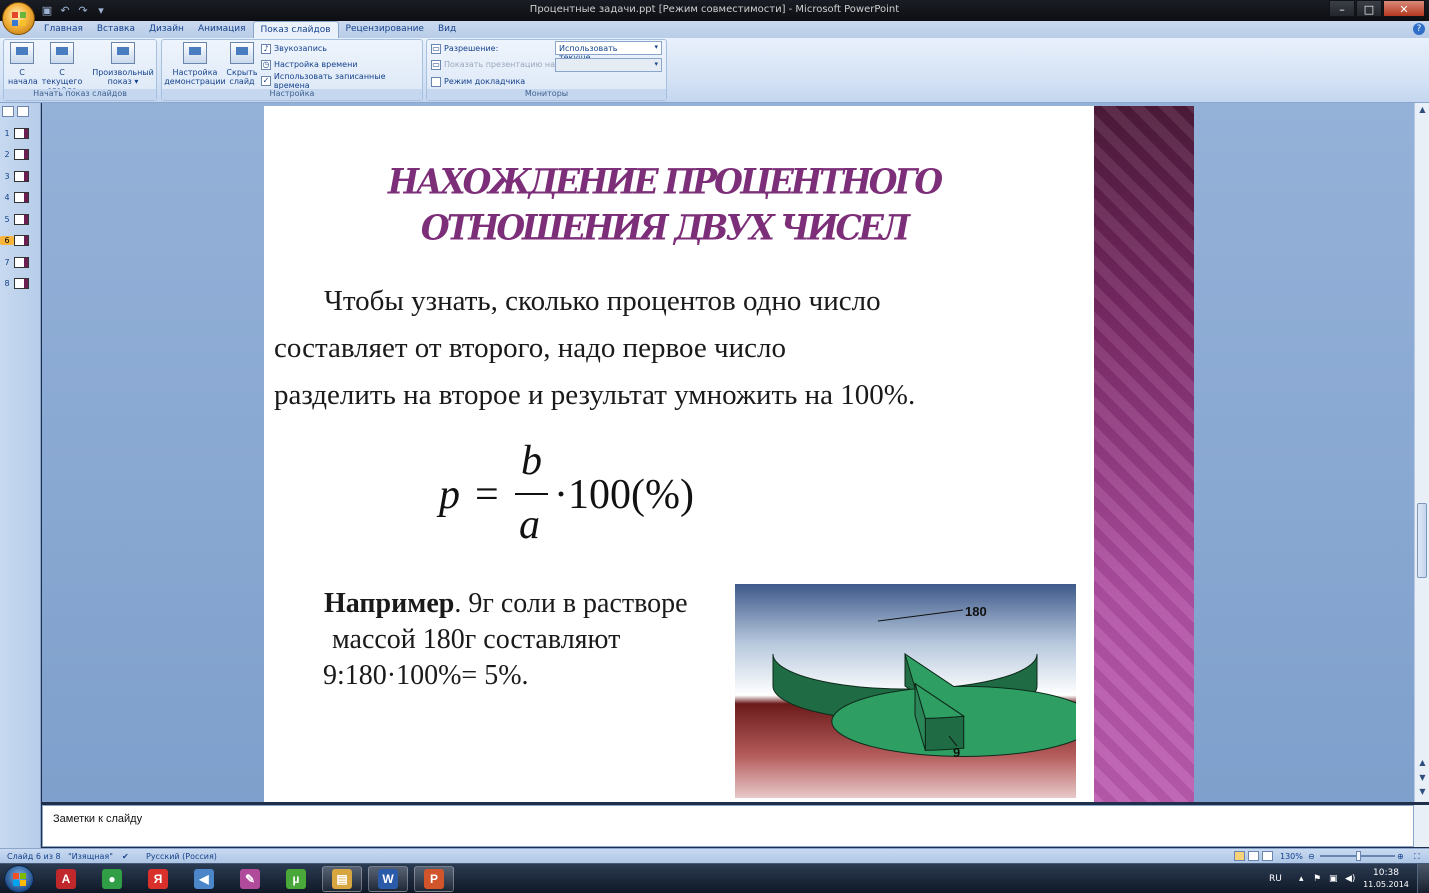 This screenshot has height=893, width=1429. I want to click on chrome-icon: ●, so click(112, 879).